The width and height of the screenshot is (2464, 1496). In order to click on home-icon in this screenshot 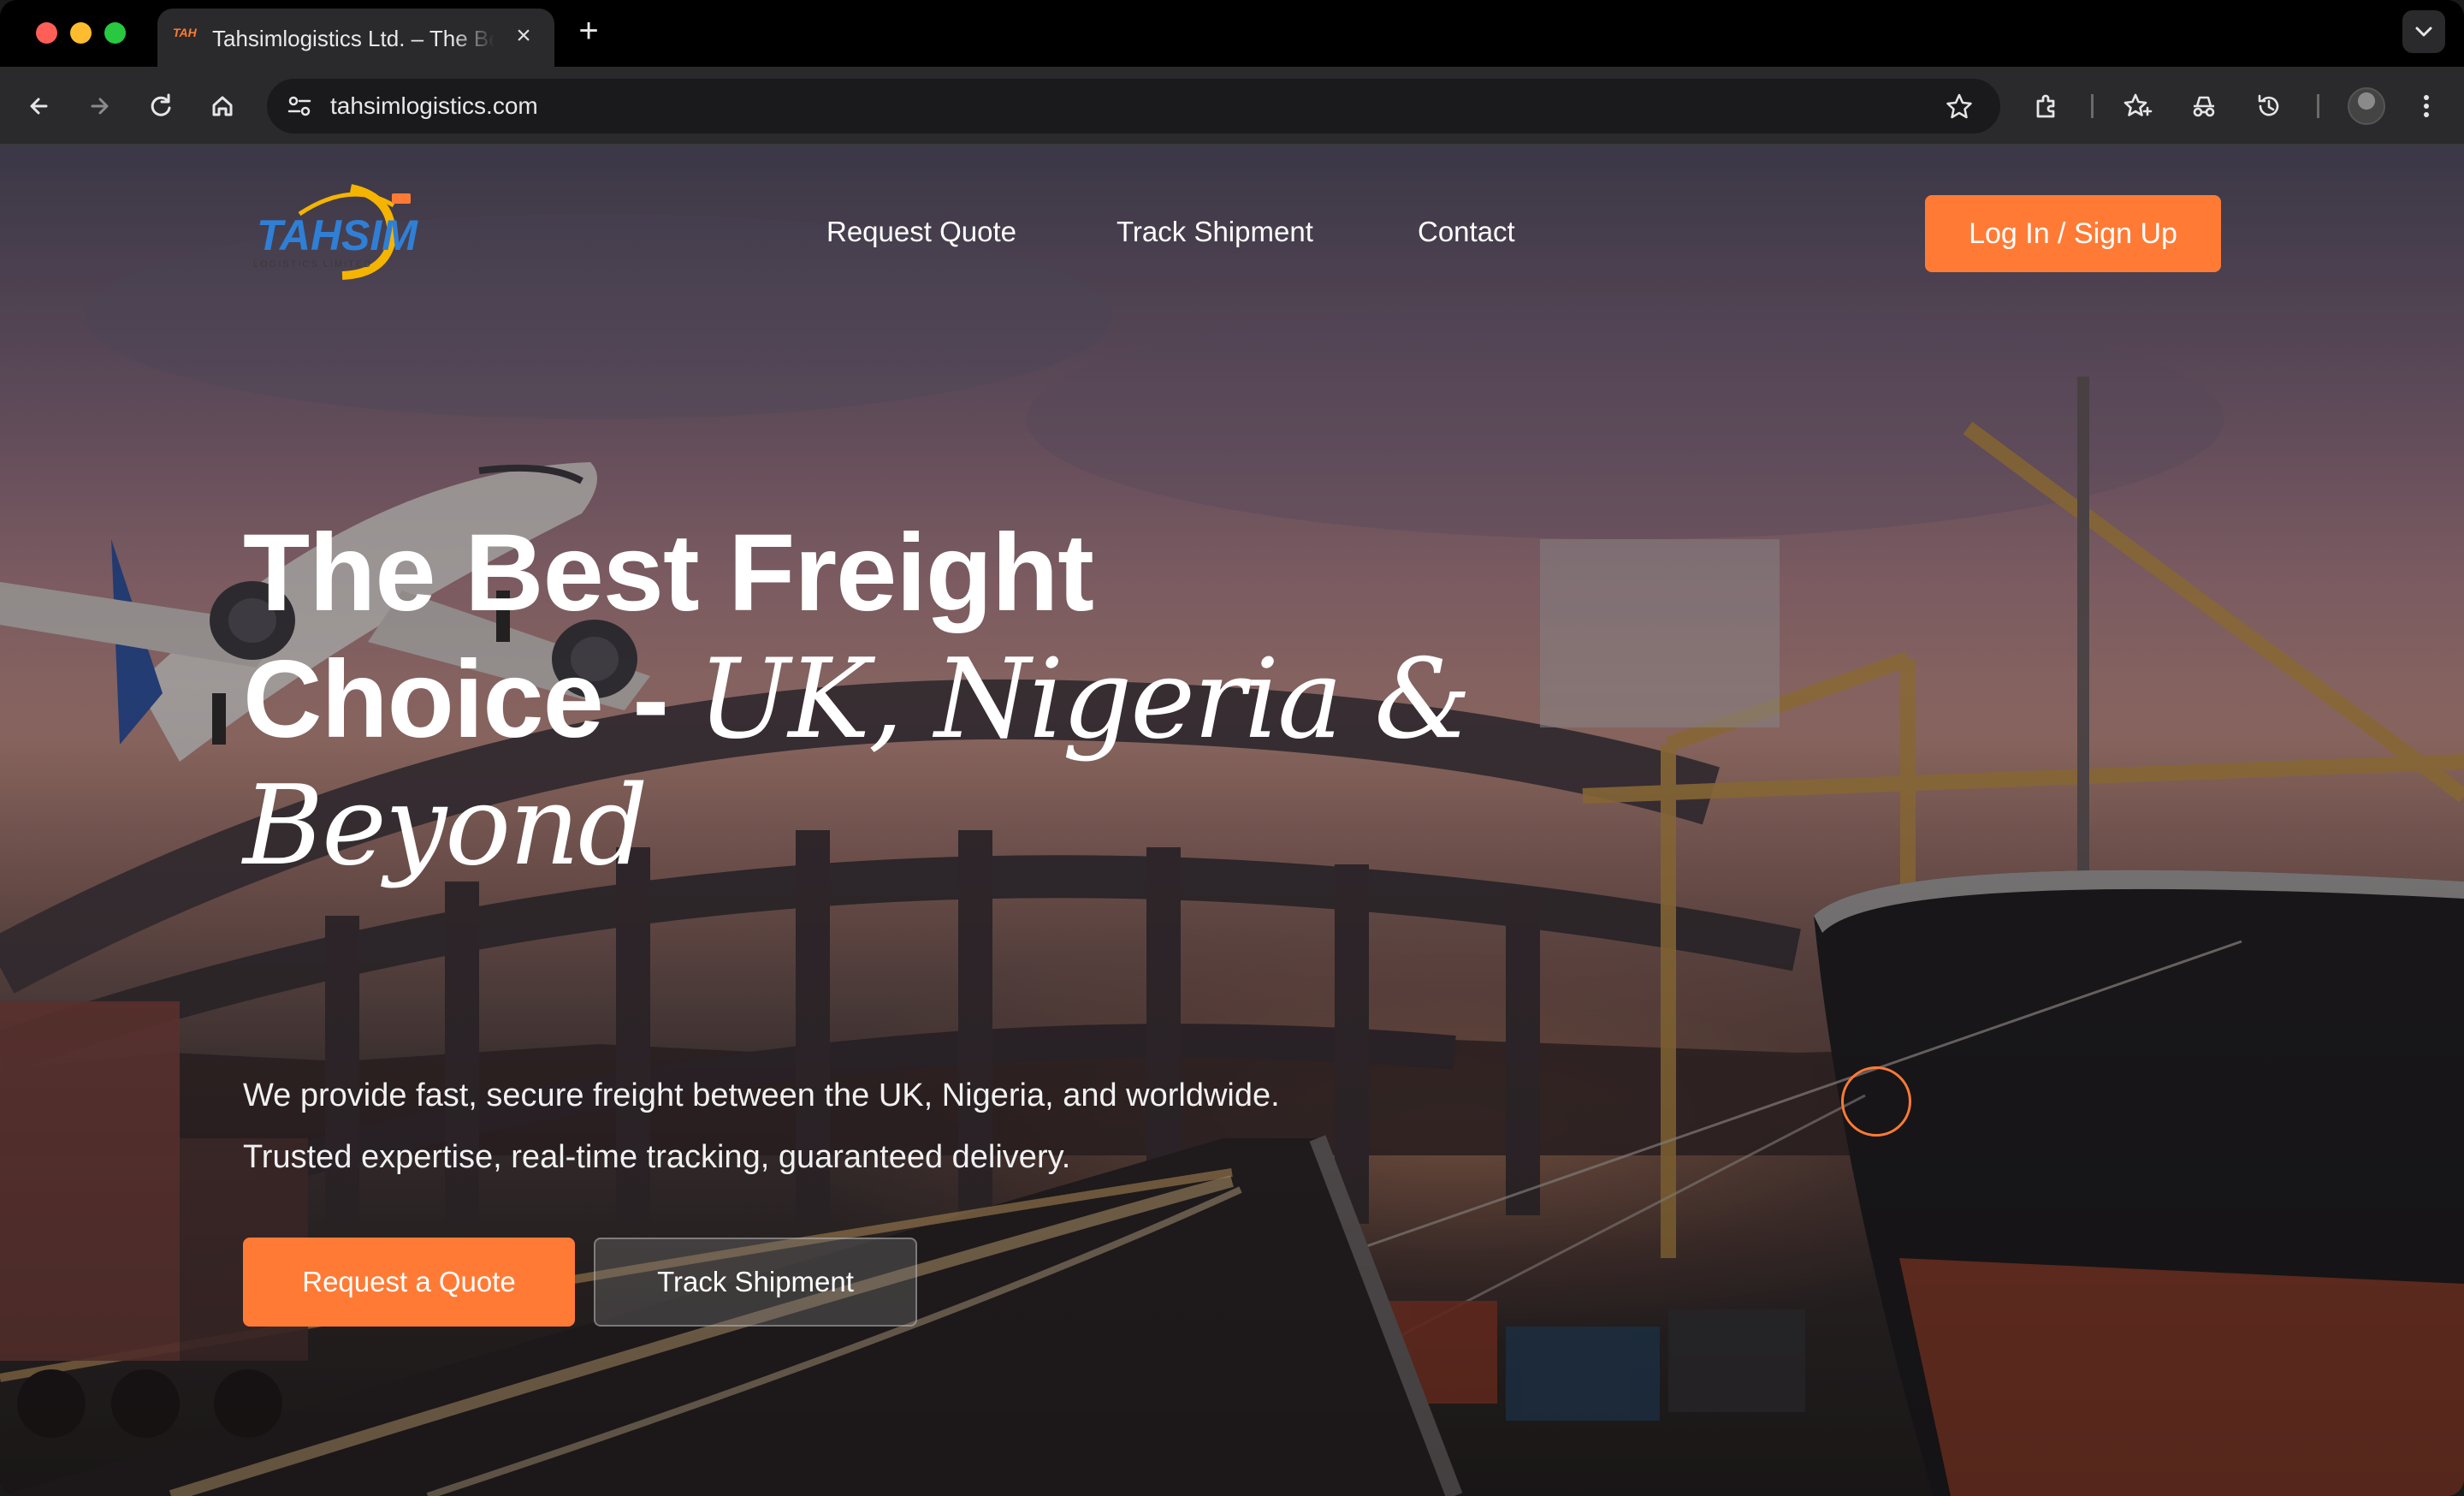, I will do `click(222, 106)`.